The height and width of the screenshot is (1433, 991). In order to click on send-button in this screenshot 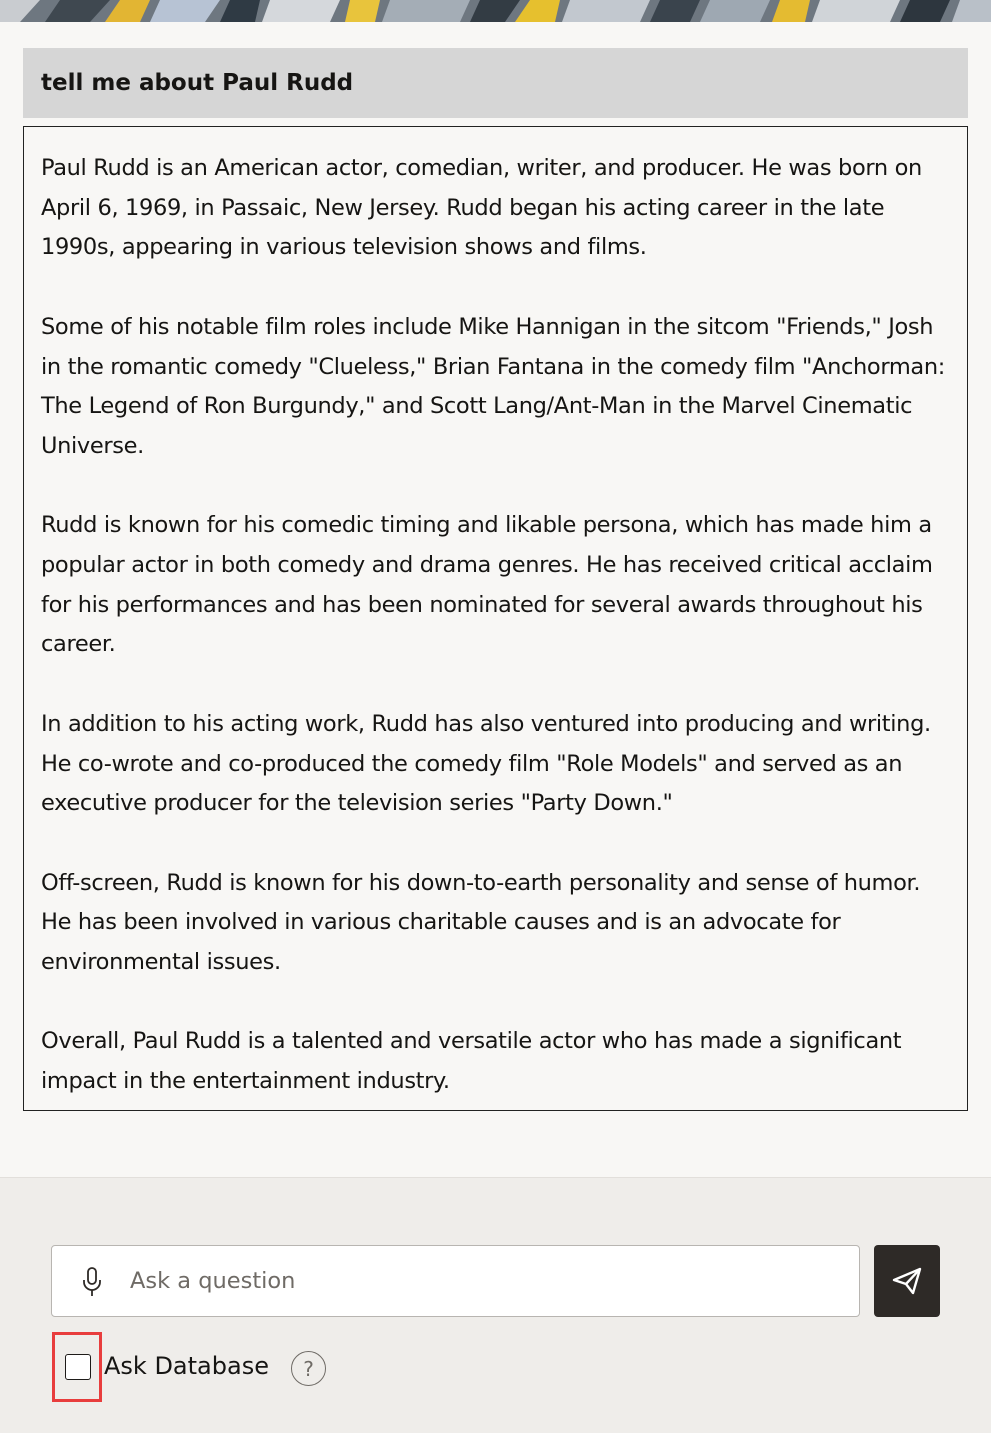, I will do `click(907, 1281)`.